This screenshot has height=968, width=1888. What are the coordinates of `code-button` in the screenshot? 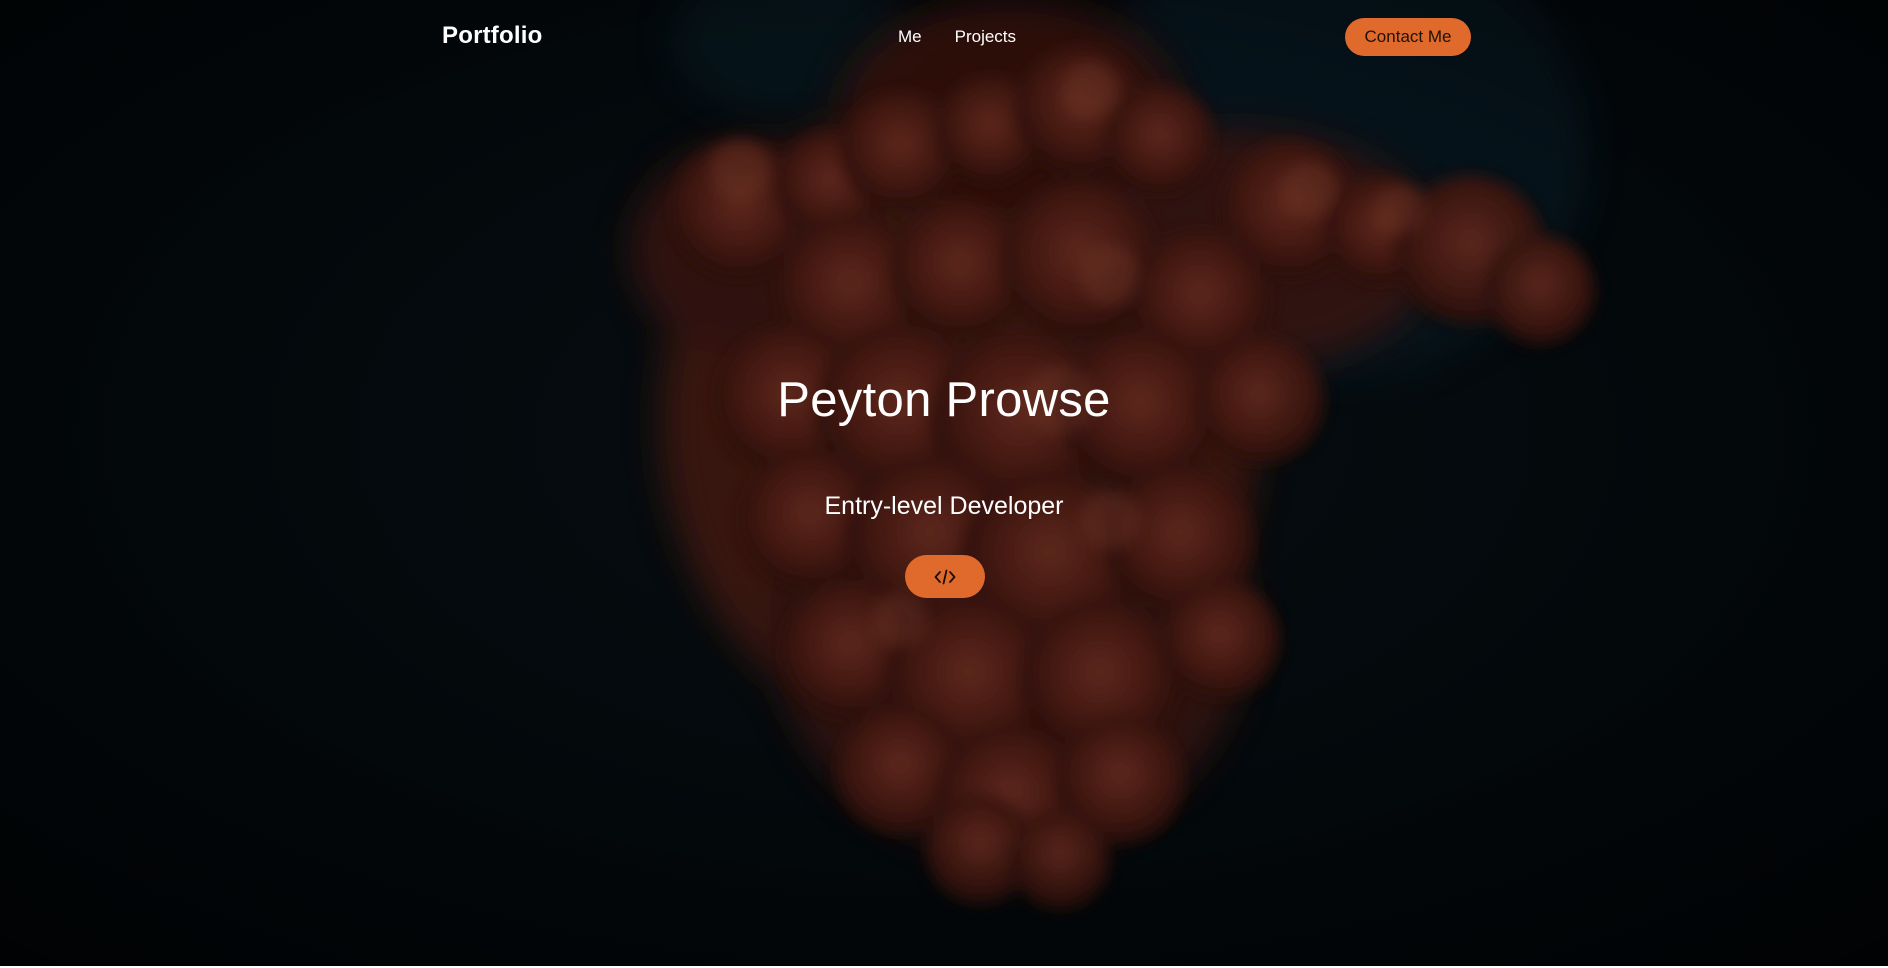 It's located at (945, 576).